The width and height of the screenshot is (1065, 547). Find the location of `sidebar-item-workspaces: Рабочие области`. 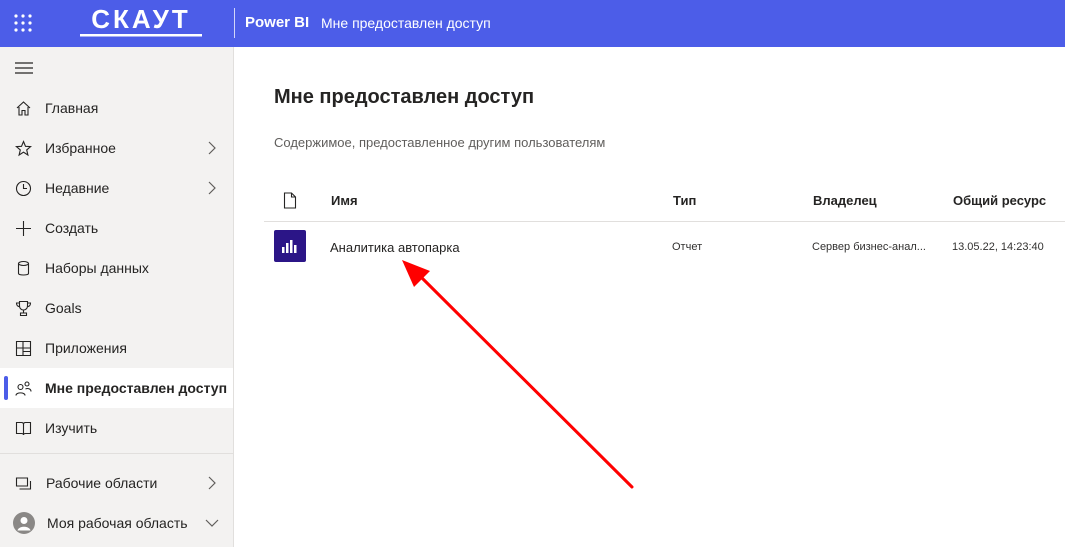

sidebar-item-workspaces: Рабочие области is located at coordinates (116, 483).